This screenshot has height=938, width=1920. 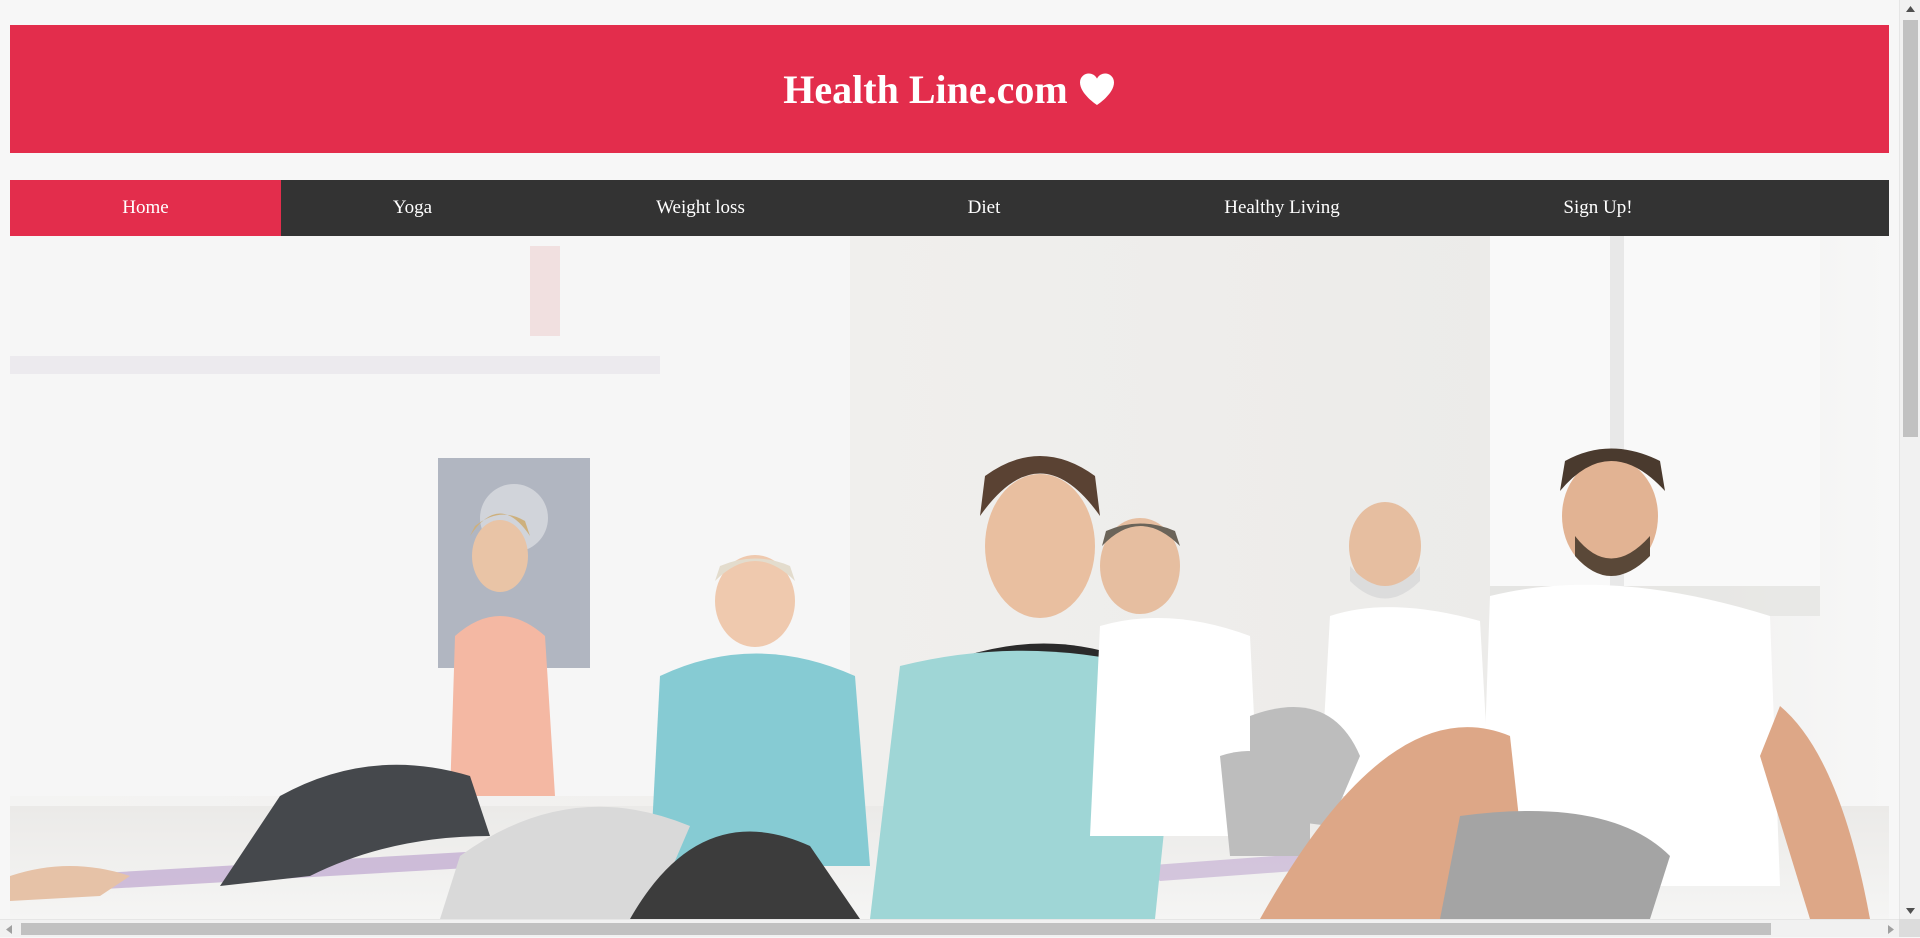 I want to click on site-header: Health Line.com, so click(x=949, y=89).